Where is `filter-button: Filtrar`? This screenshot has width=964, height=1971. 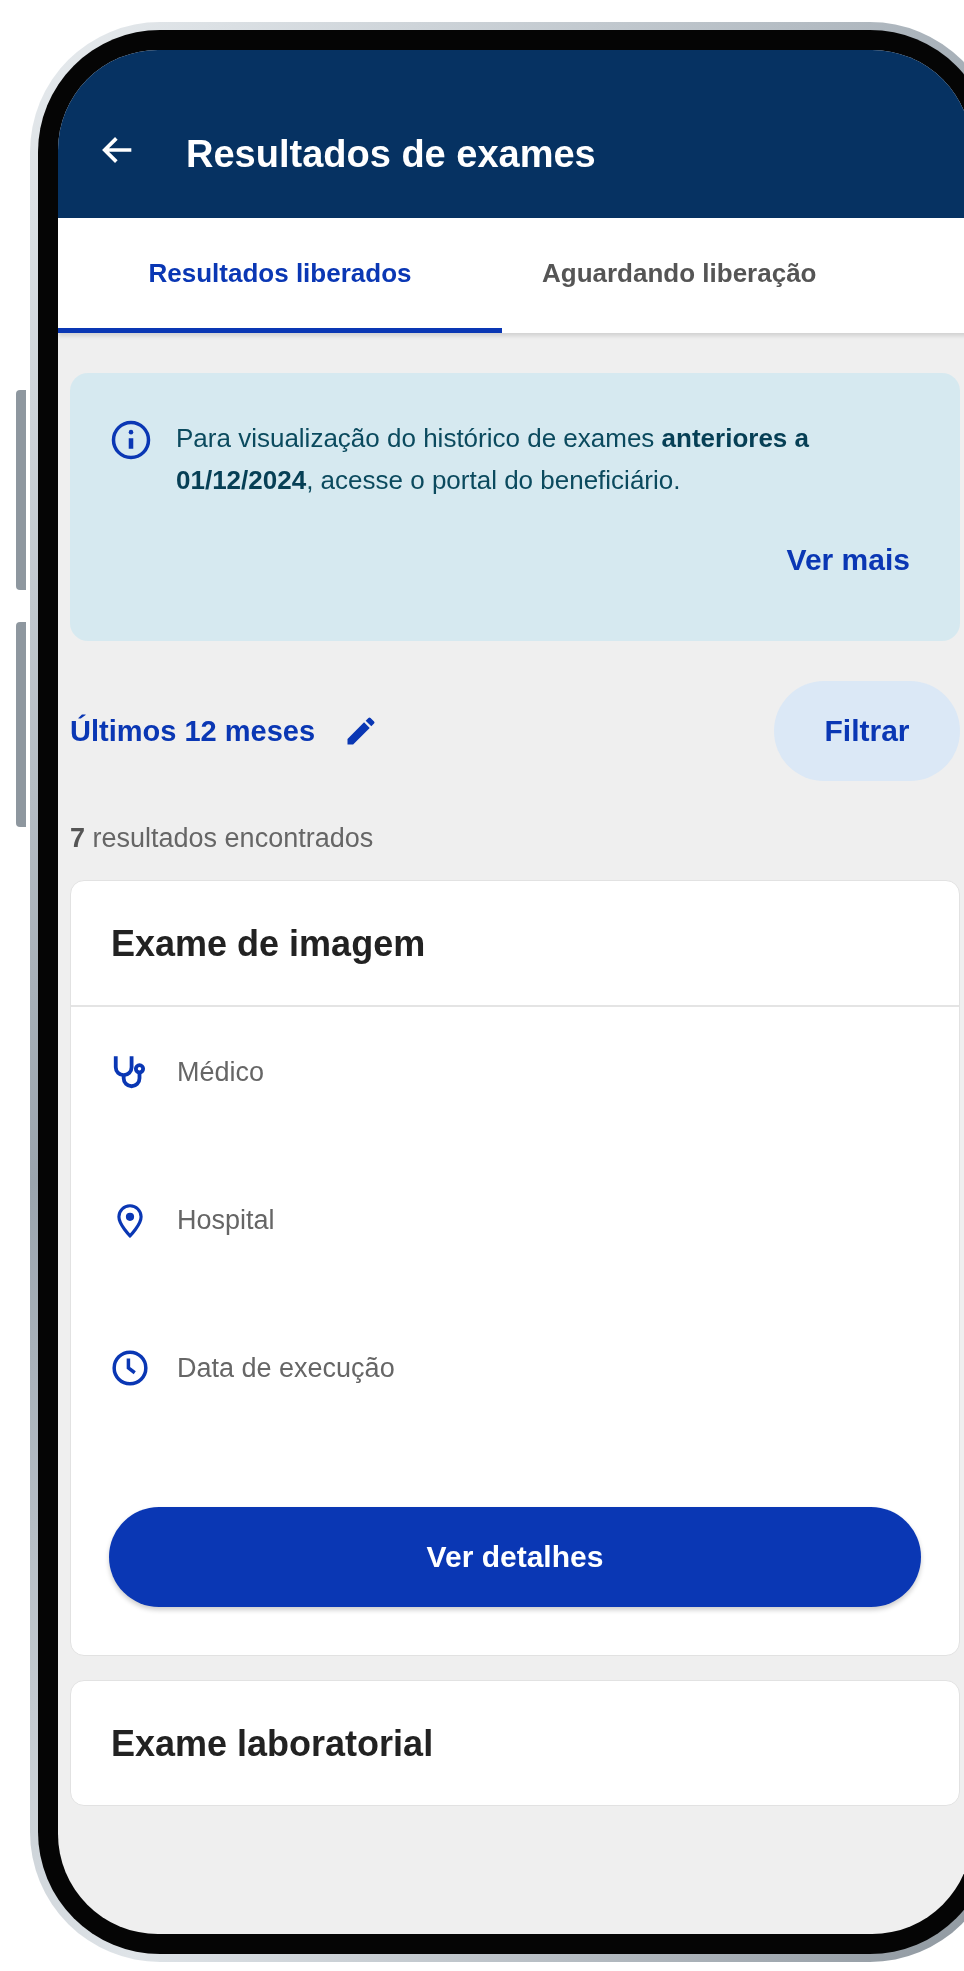 filter-button: Filtrar is located at coordinates (867, 731).